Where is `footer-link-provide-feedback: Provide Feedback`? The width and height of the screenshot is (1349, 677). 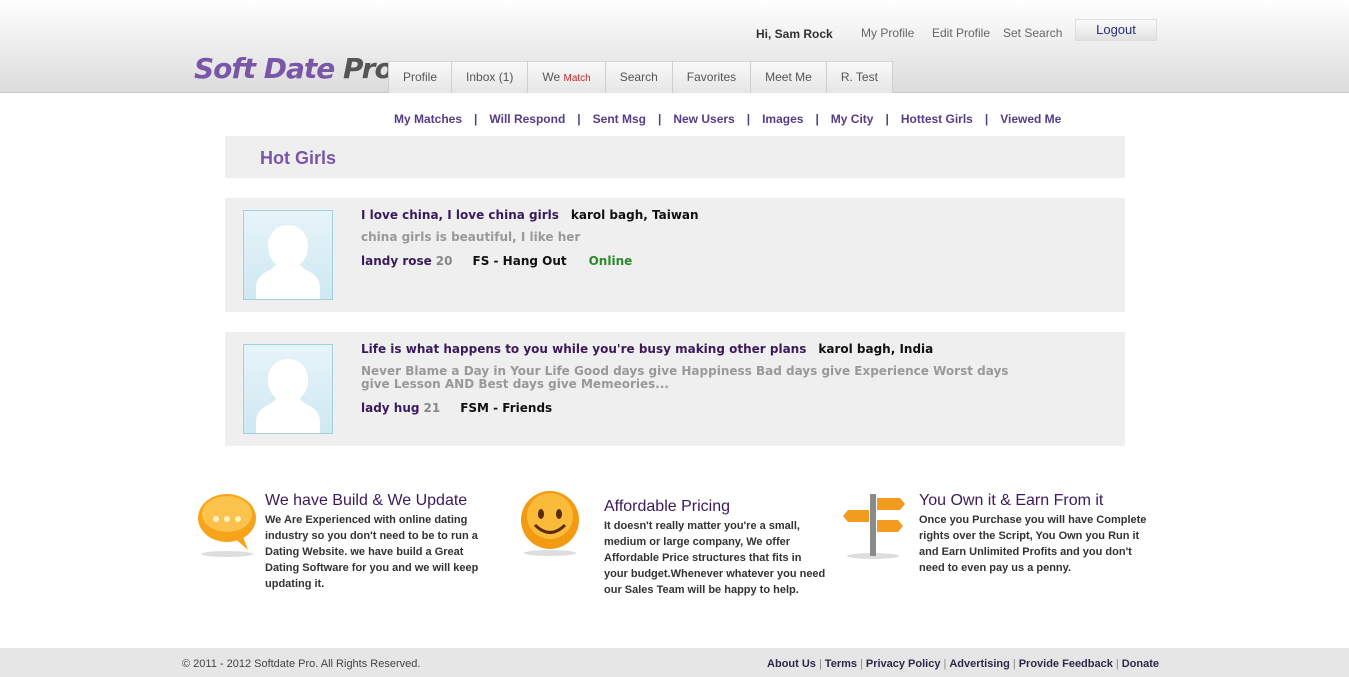 footer-link-provide-feedback: Provide Feedback is located at coordinates (1066, 664).